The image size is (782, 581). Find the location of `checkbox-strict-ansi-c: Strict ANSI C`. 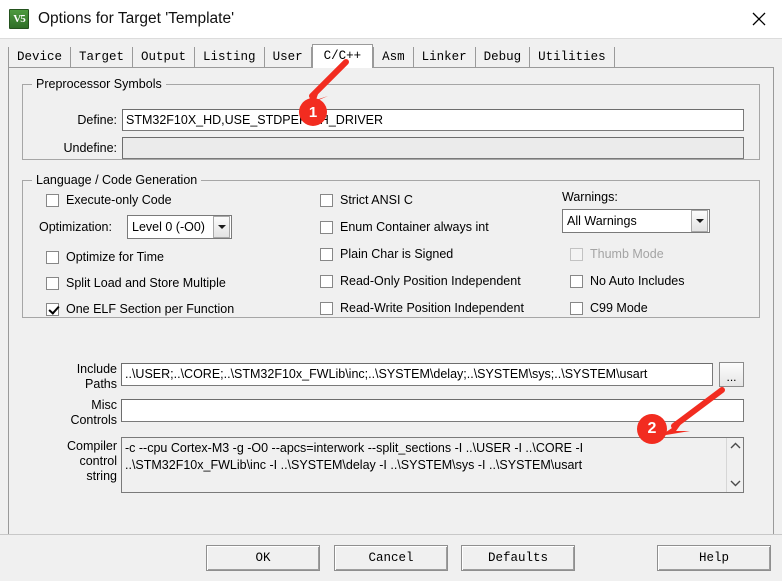

checkbox-strict-ansi-c: Strict ANSI C is located at coordinates (366, 200).